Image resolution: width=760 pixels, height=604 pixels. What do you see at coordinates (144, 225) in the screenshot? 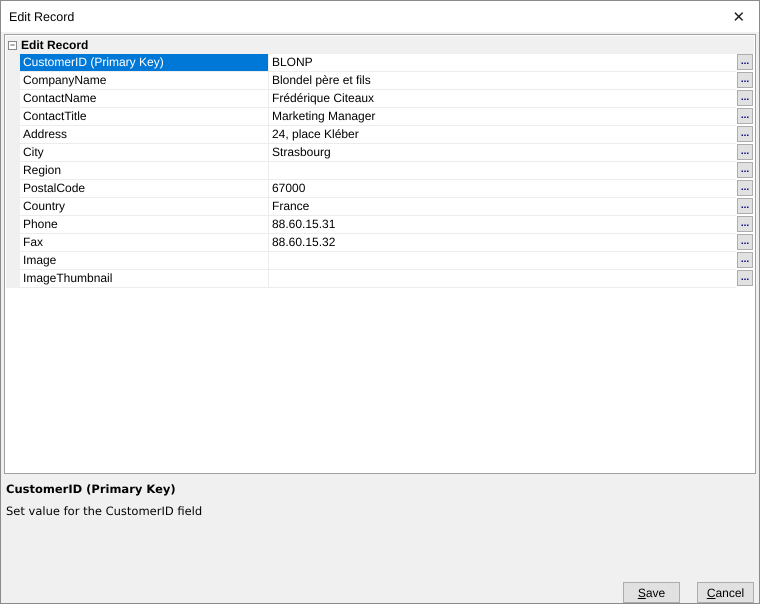
I see `property-name: Phone` at bounding box center [144, 225].